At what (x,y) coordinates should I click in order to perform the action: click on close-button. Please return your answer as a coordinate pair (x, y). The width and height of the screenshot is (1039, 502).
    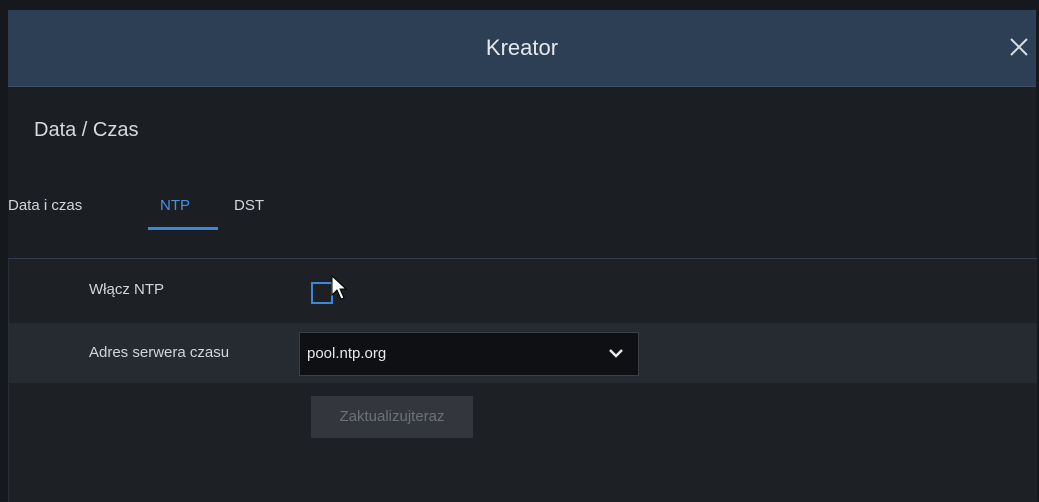
    Looking at the image, I should click on (1019, 47).